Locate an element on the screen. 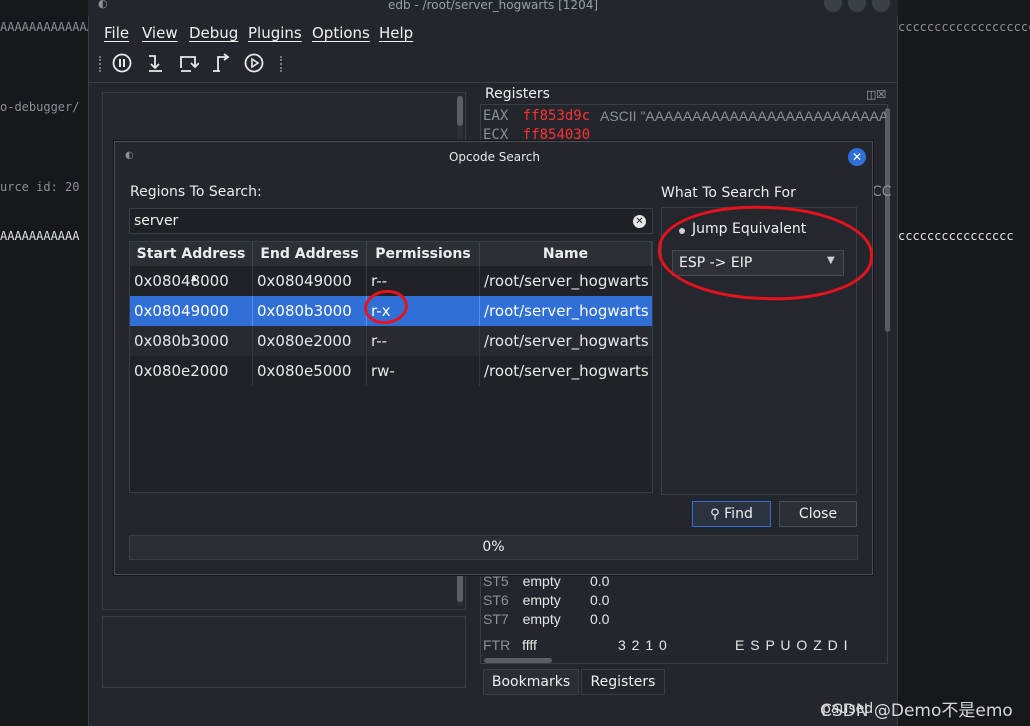 This screenshot has height=726, width=1030. cell-end-address: 0x08049000 is located at coordinates (310, 281).